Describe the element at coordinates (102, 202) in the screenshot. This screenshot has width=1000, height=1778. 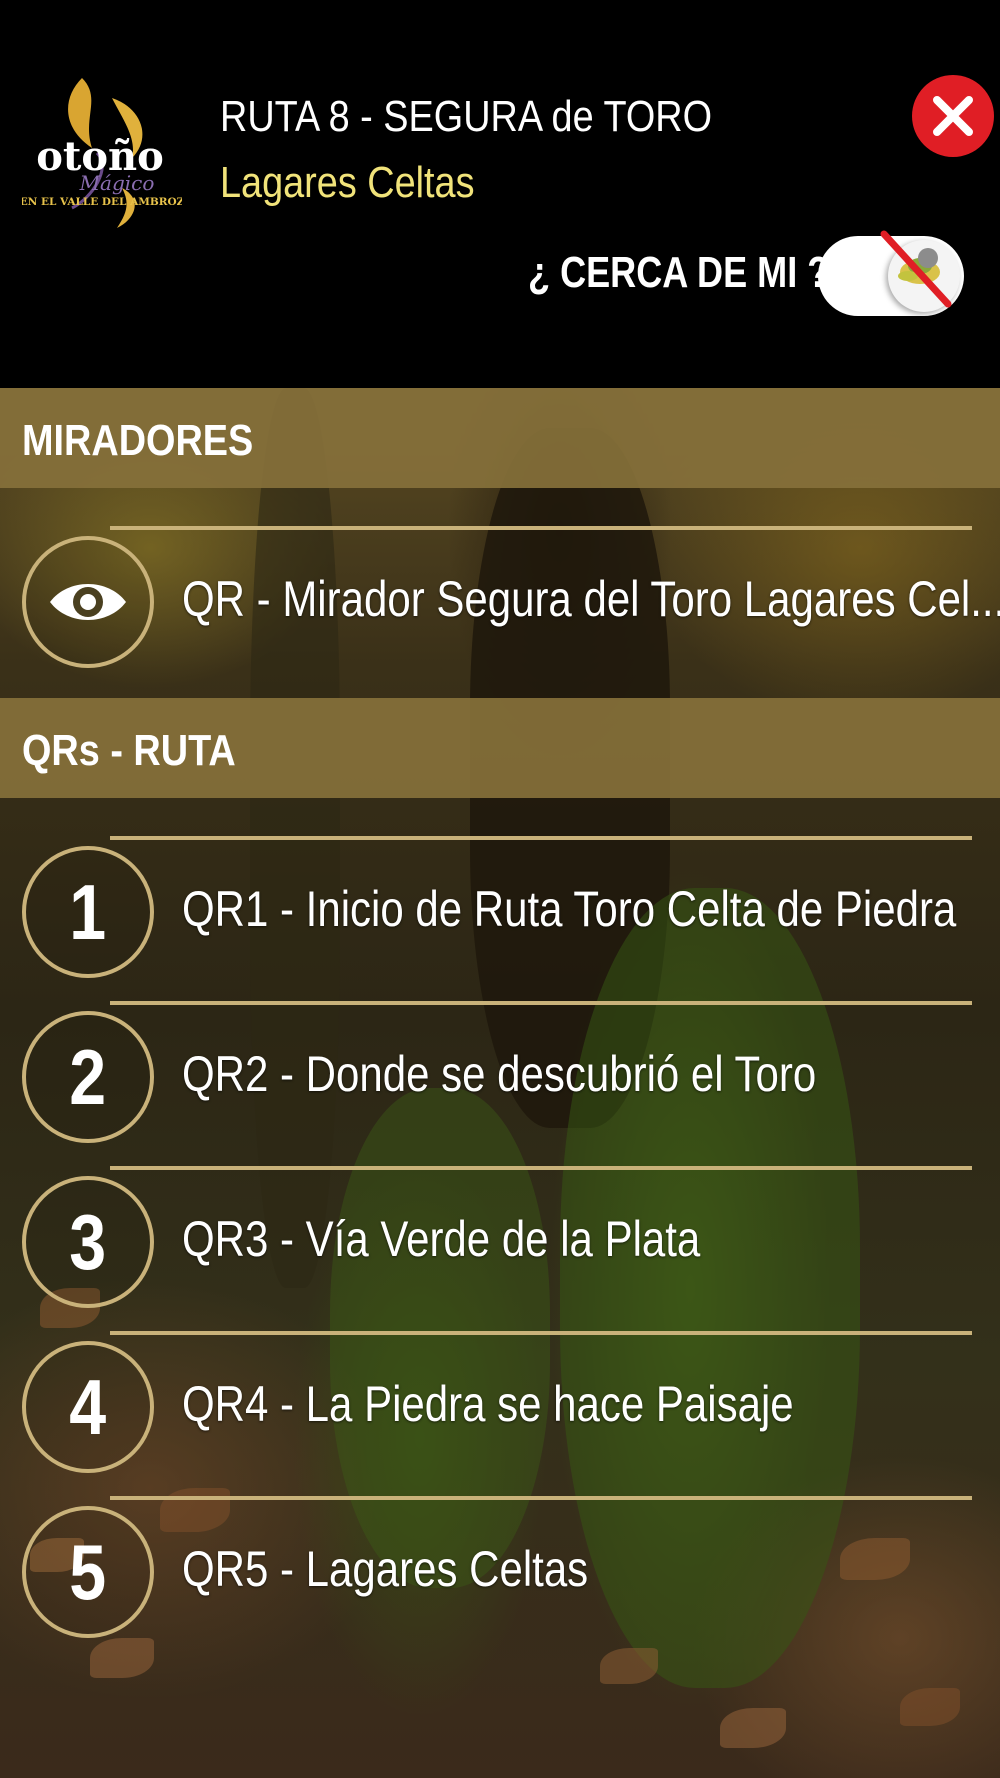
I see `svg-text: EN EL VALLE DEL AMBROZ` at that location.